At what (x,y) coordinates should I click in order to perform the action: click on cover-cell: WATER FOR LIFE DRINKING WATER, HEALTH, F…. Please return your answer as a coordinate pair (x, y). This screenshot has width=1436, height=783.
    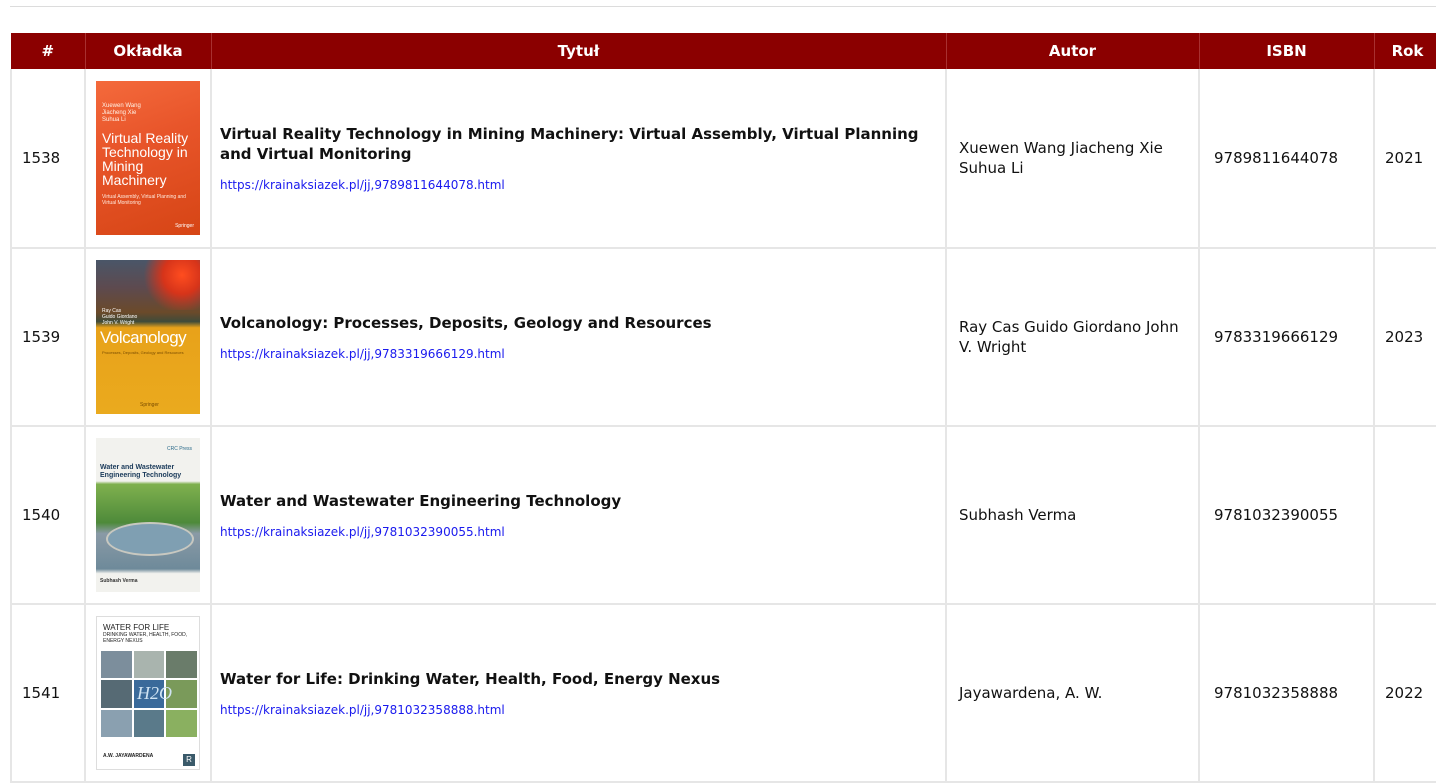
    Looking at the image, I should click on (148, 693).